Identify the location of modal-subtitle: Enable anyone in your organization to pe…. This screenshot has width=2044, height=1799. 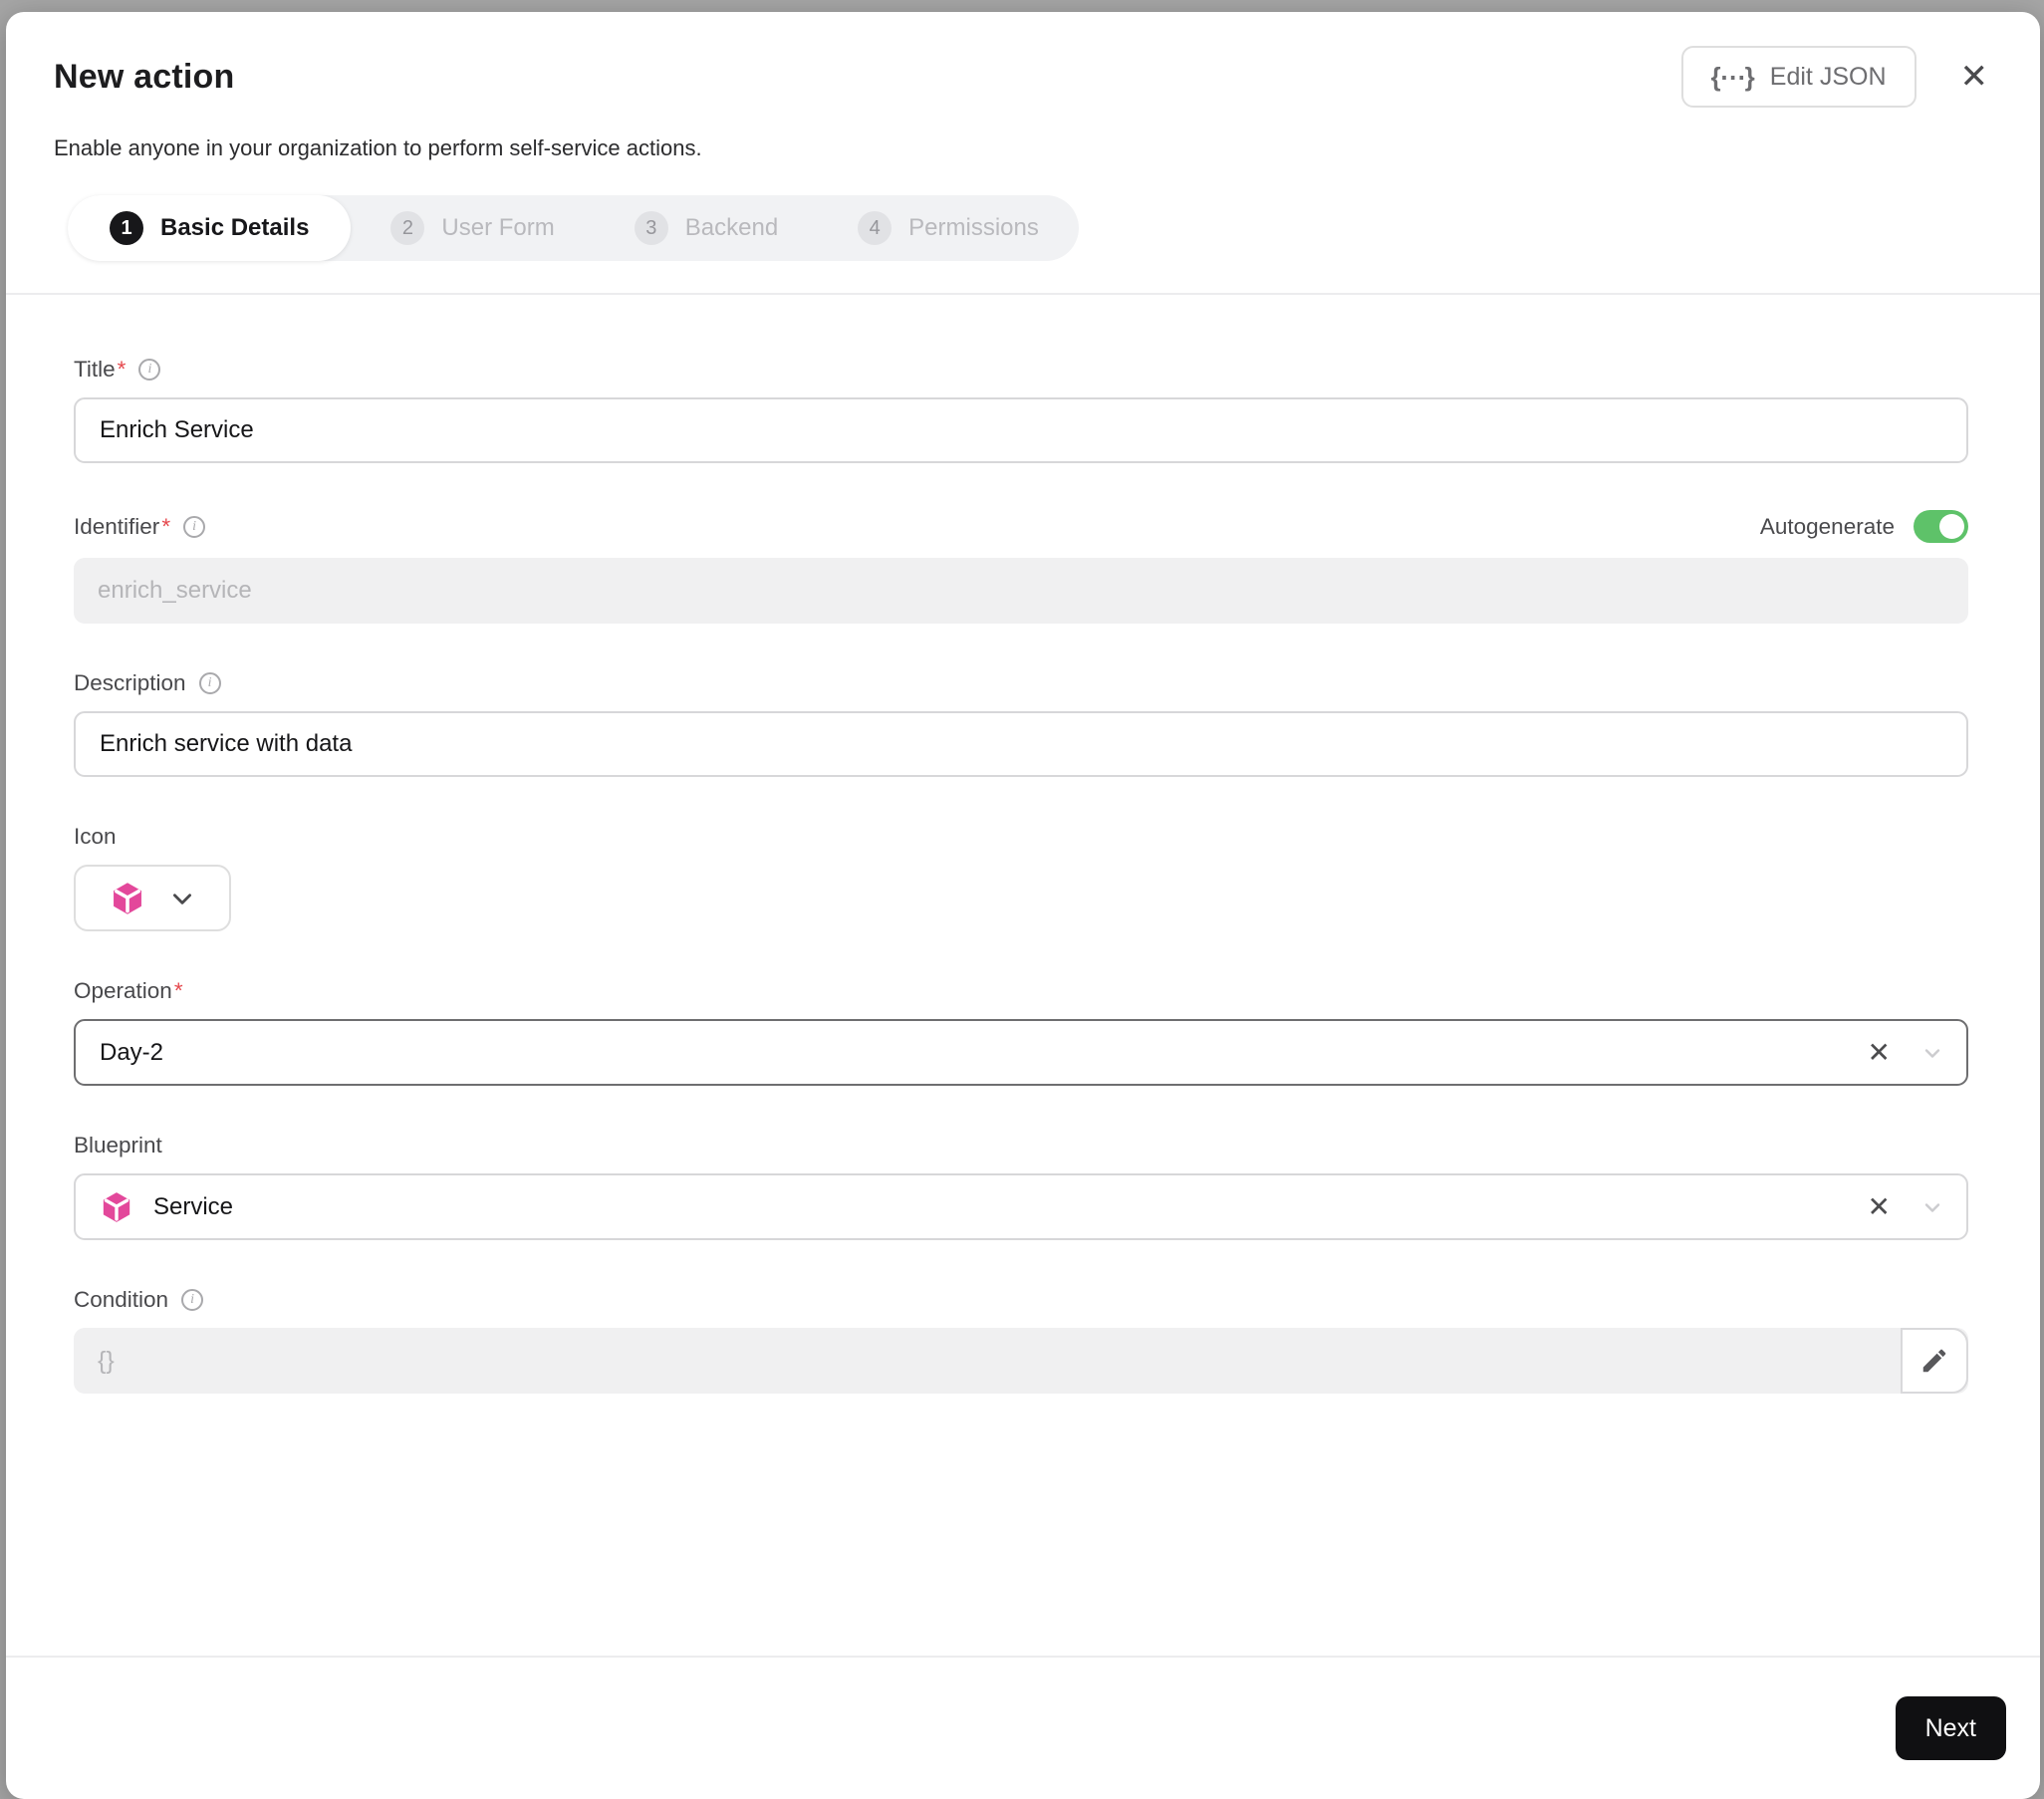
(378, 147).